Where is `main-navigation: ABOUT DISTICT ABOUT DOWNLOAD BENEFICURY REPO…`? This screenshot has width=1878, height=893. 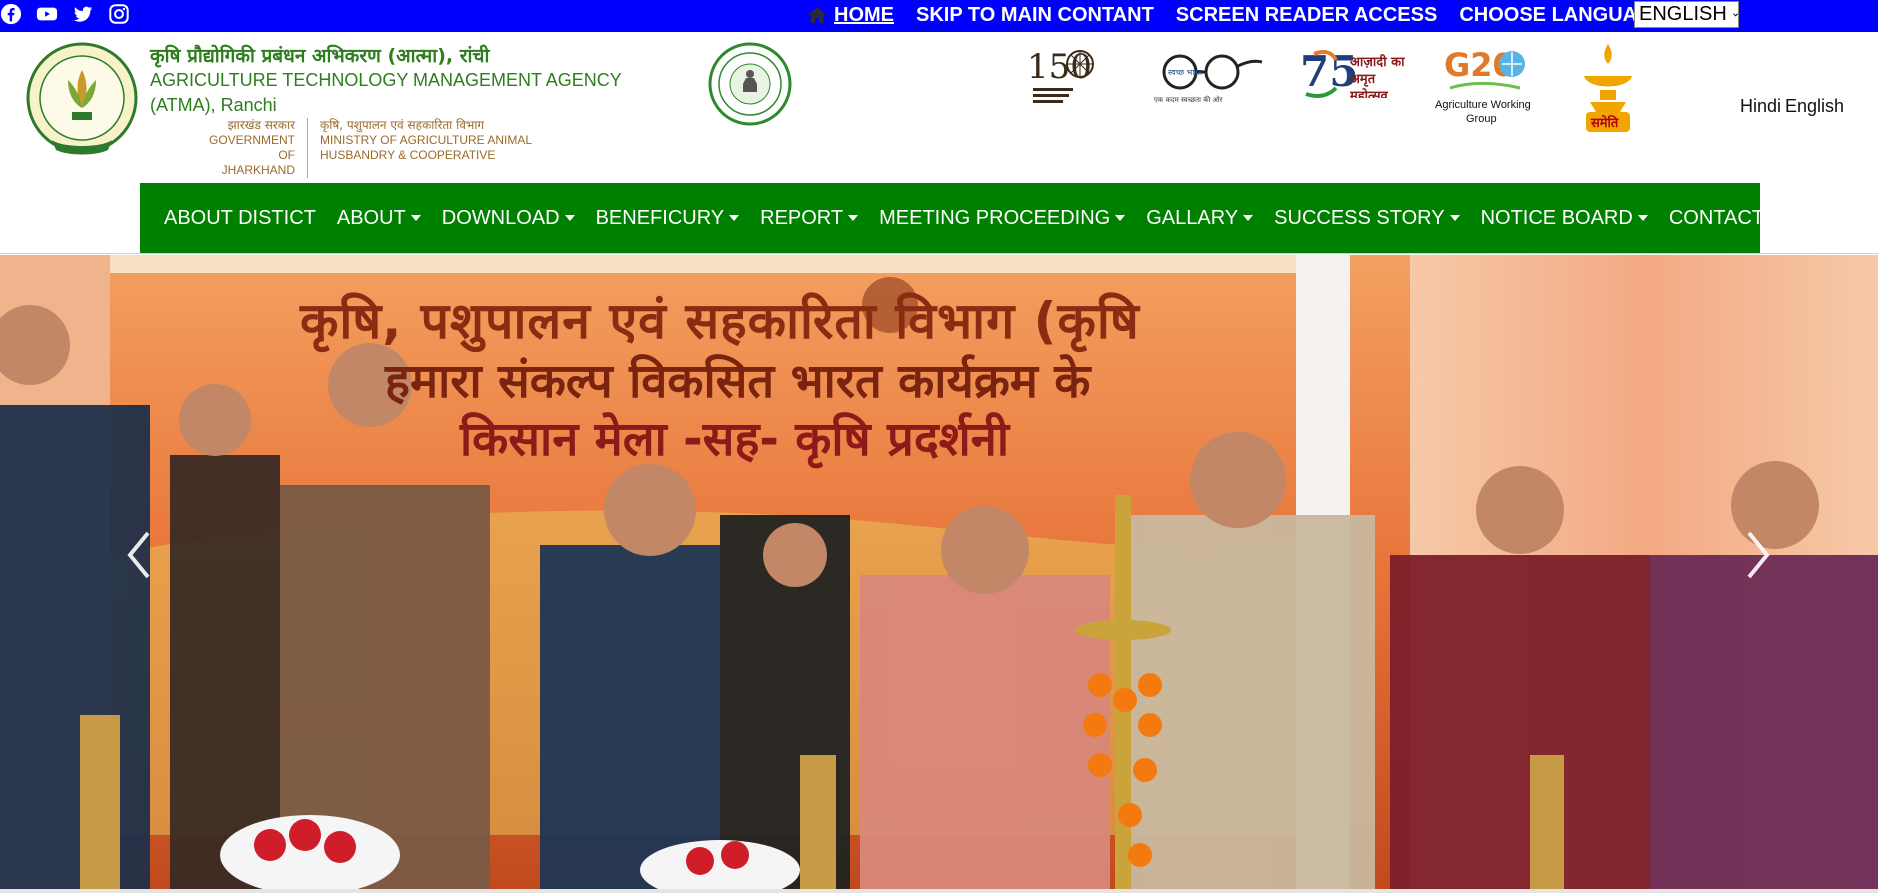 main-navigation: ABOUT DISTICT ABOUT DOWNLOAD BENEFICURY REPO… is located at coordinates (960, 218).